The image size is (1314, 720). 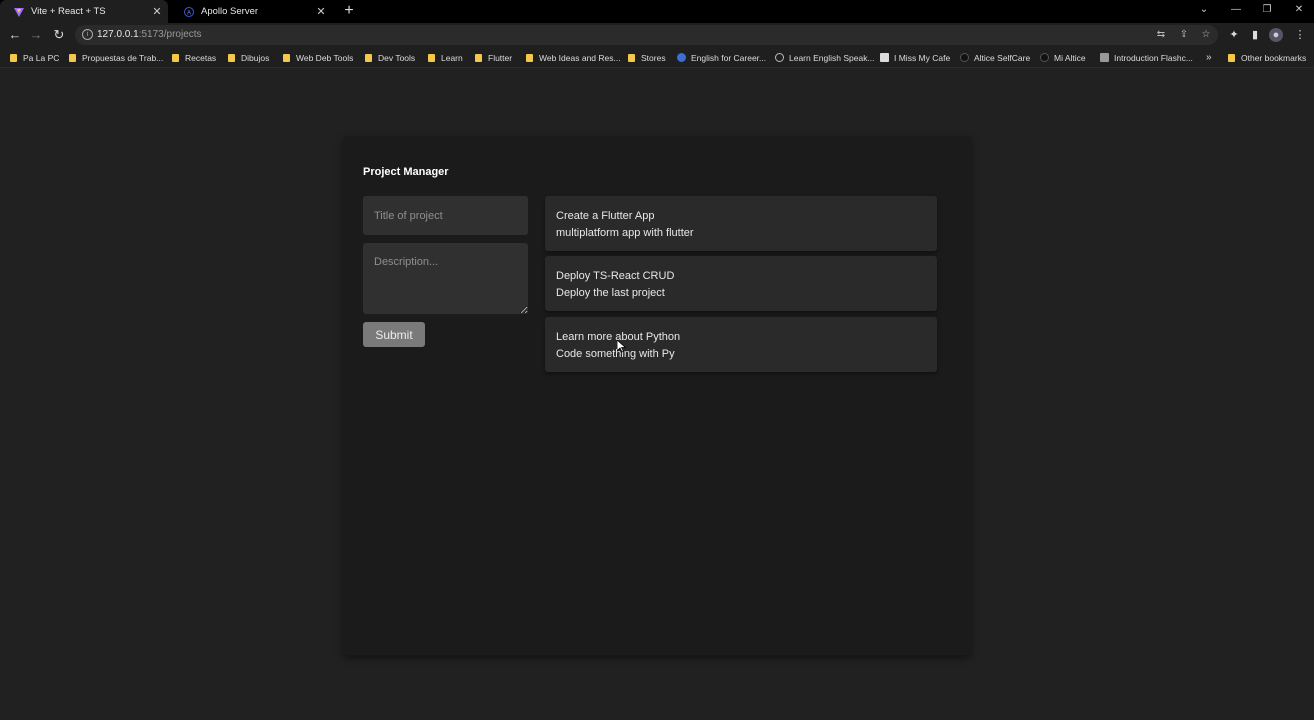 I want to click on bookmark-link: I Miss My Cafe, so click(x=915, y=57).